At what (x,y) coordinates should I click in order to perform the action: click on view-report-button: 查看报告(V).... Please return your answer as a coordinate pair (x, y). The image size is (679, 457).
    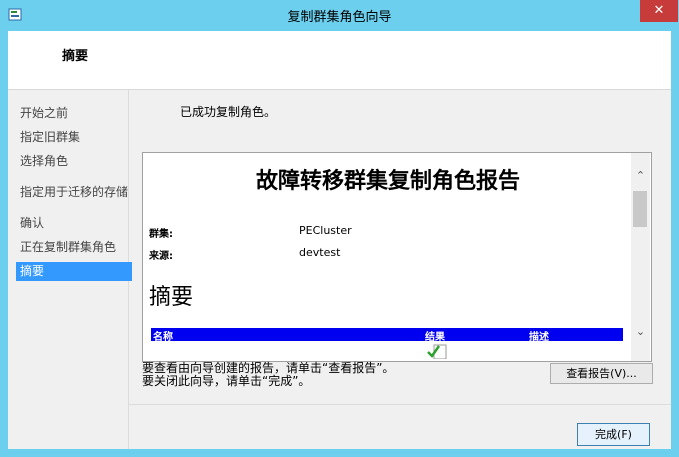
    Looking at the image, I should click on (601, 373).